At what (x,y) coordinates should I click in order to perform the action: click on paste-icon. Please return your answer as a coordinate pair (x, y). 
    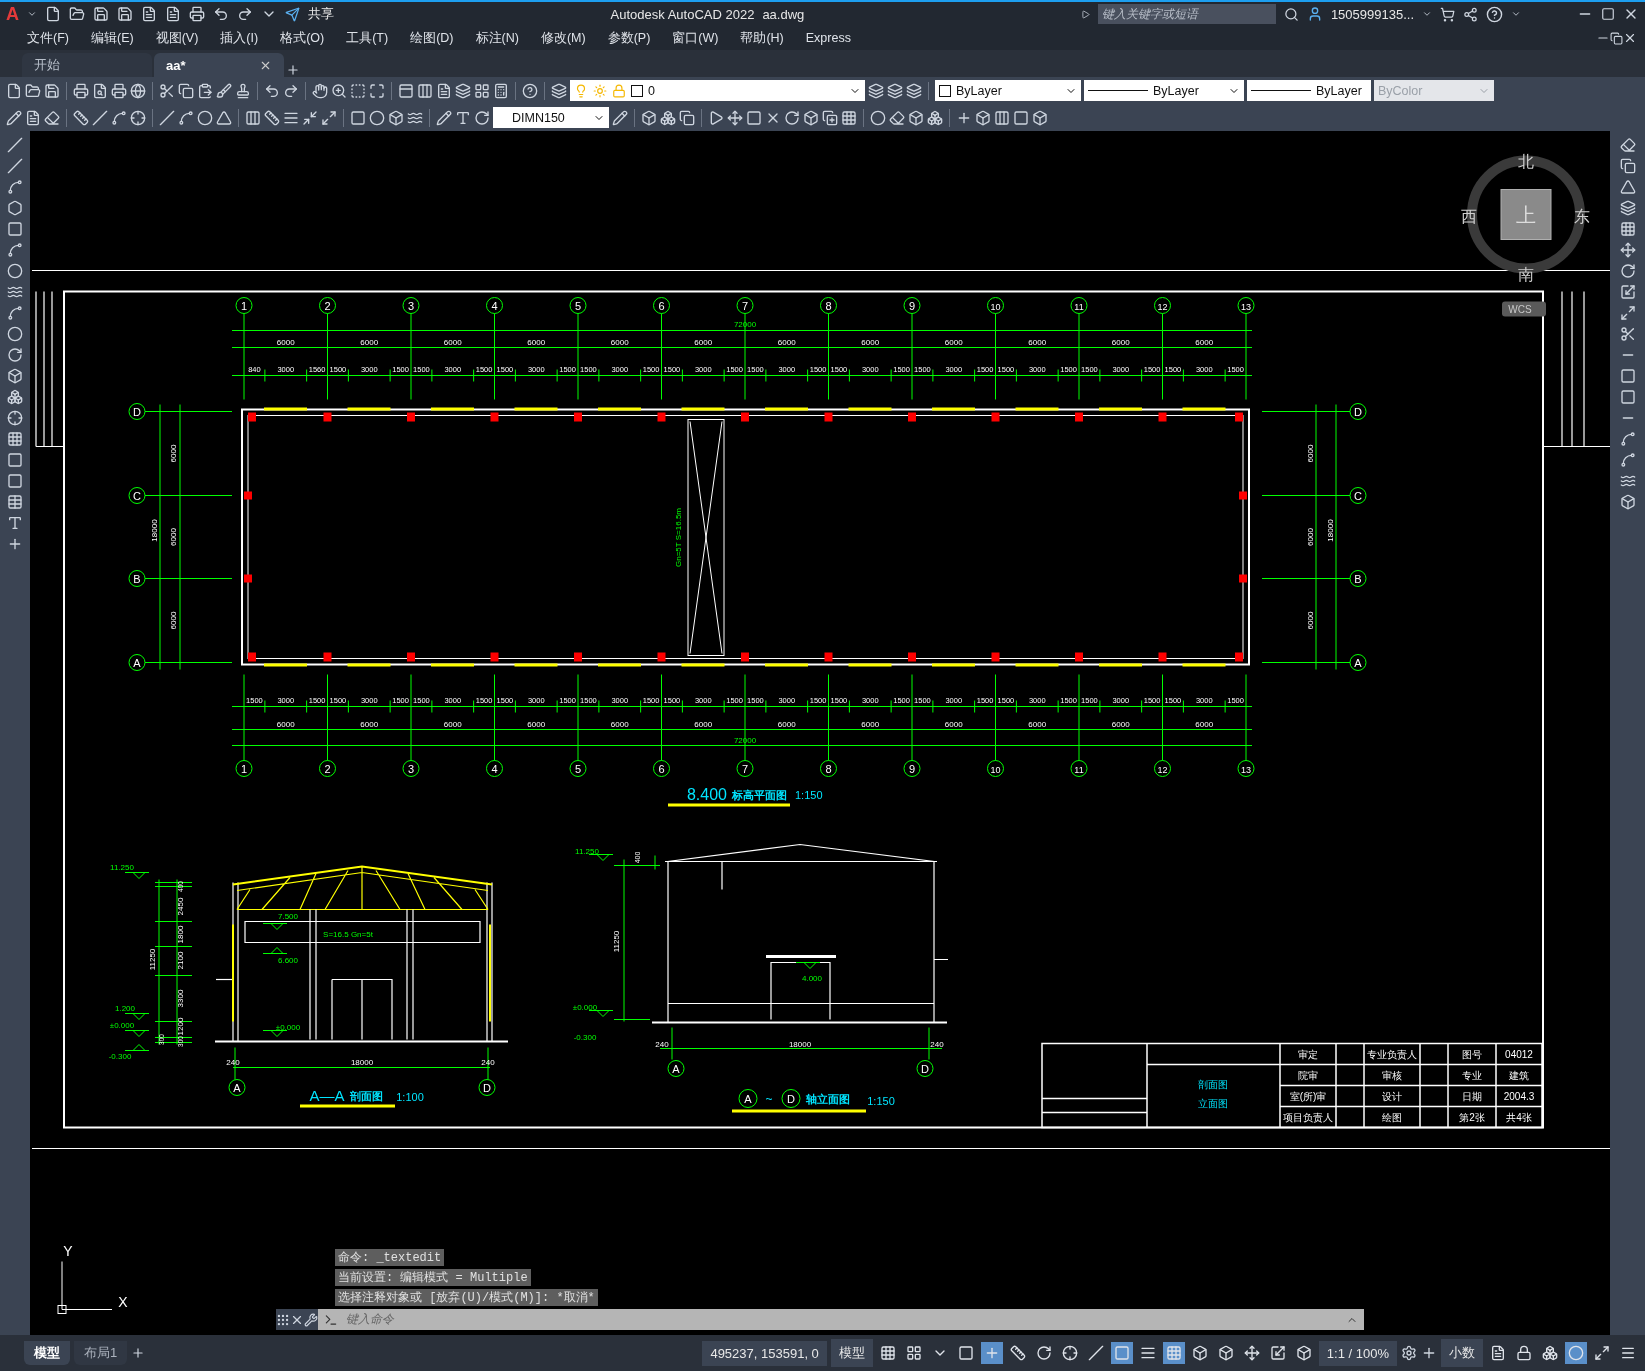
    Looking at the image, I should click on (205, 90).